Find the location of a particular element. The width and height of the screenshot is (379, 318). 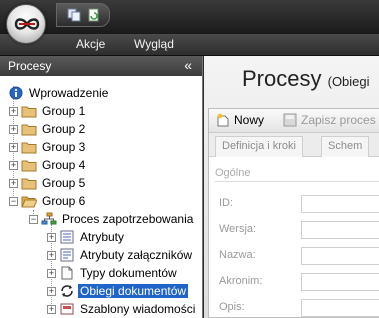

tab-strip: Definicja i kroki Schem is located at coordinates (294, 145).